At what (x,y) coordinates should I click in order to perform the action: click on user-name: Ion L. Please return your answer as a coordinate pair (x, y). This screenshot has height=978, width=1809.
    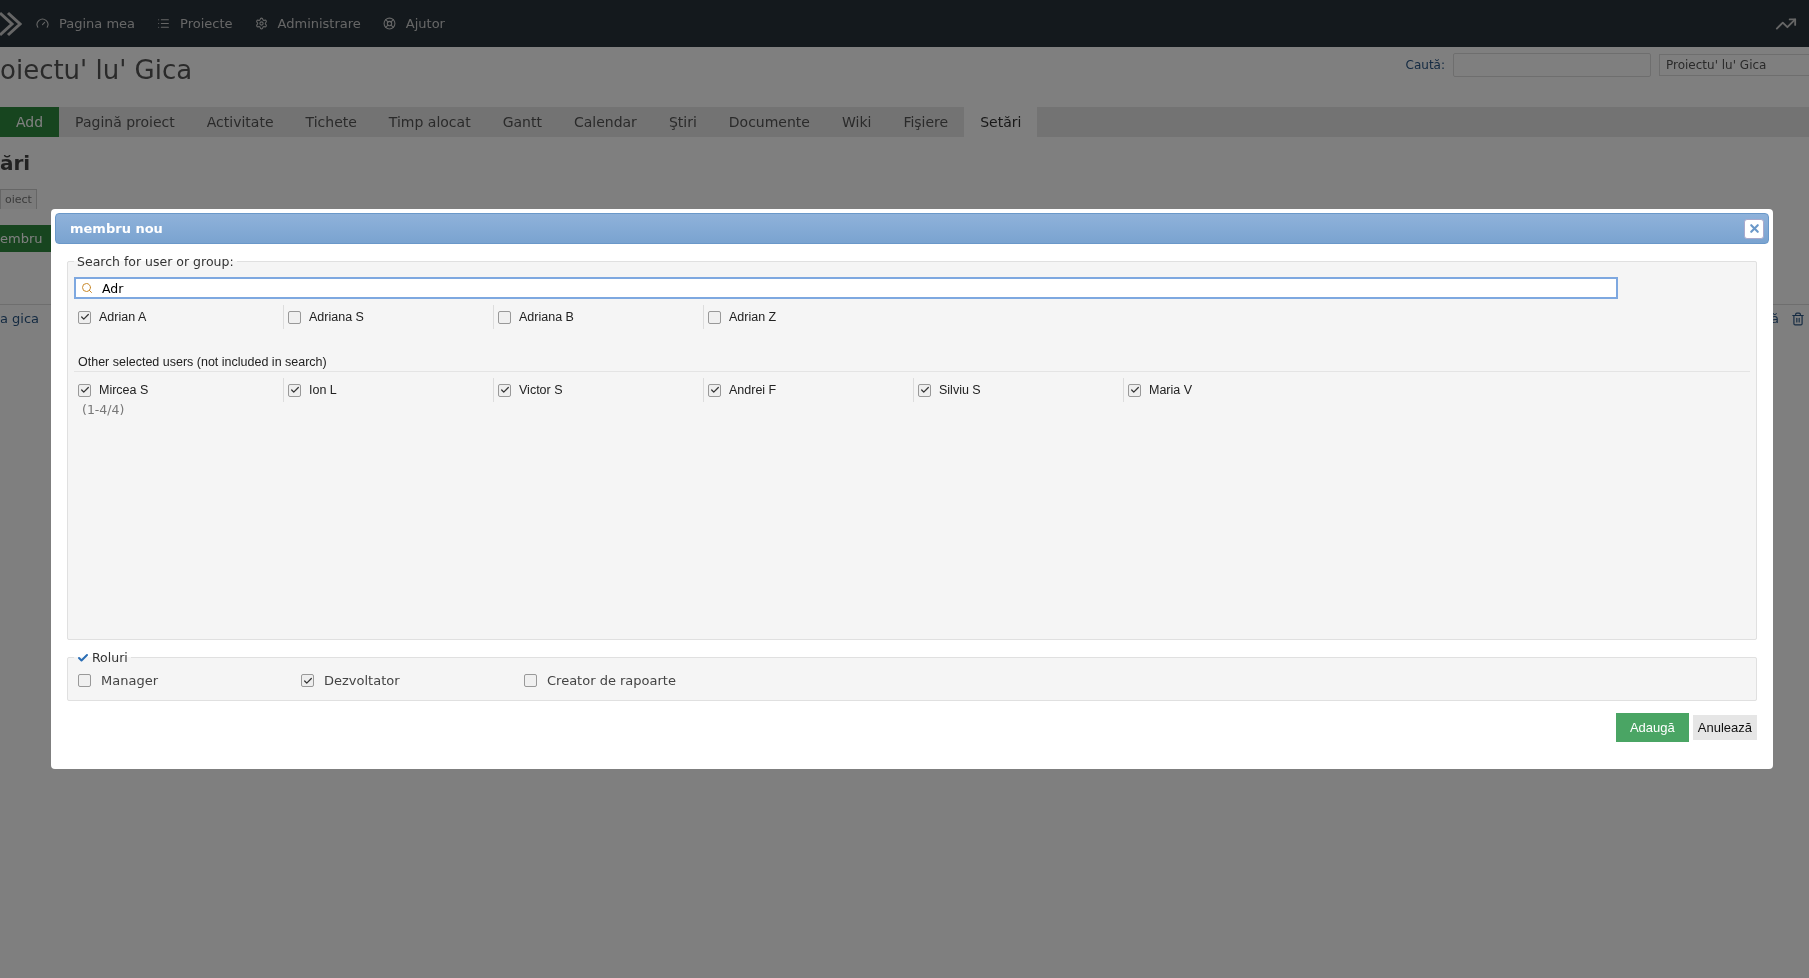
    Looking at the image, I should click on (323, 390).